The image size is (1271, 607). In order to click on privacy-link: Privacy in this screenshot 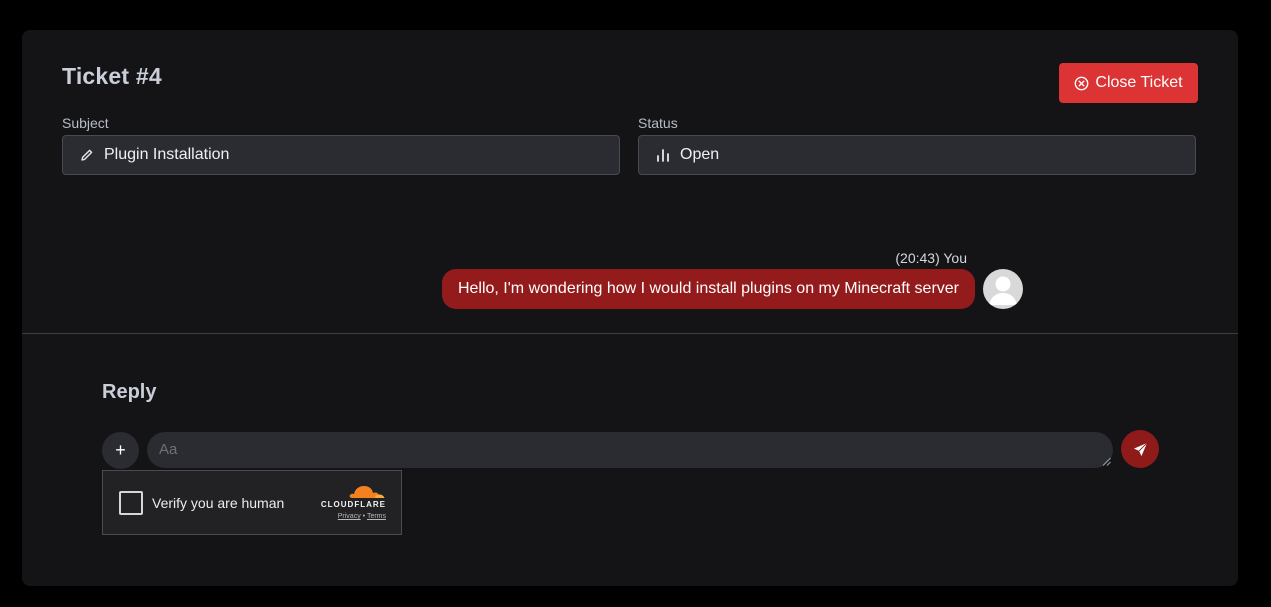, I will do `click(349, 516)`.